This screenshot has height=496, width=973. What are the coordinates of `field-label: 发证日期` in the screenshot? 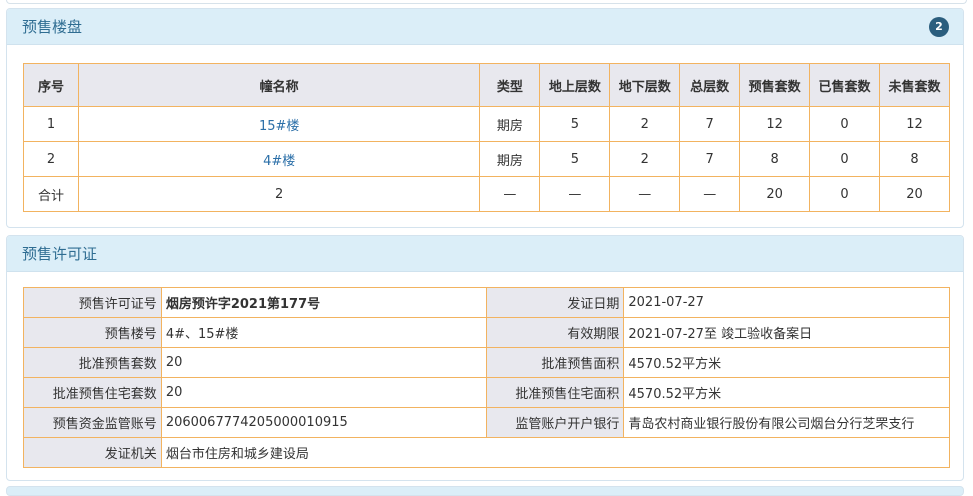 It's located at (555, 302).